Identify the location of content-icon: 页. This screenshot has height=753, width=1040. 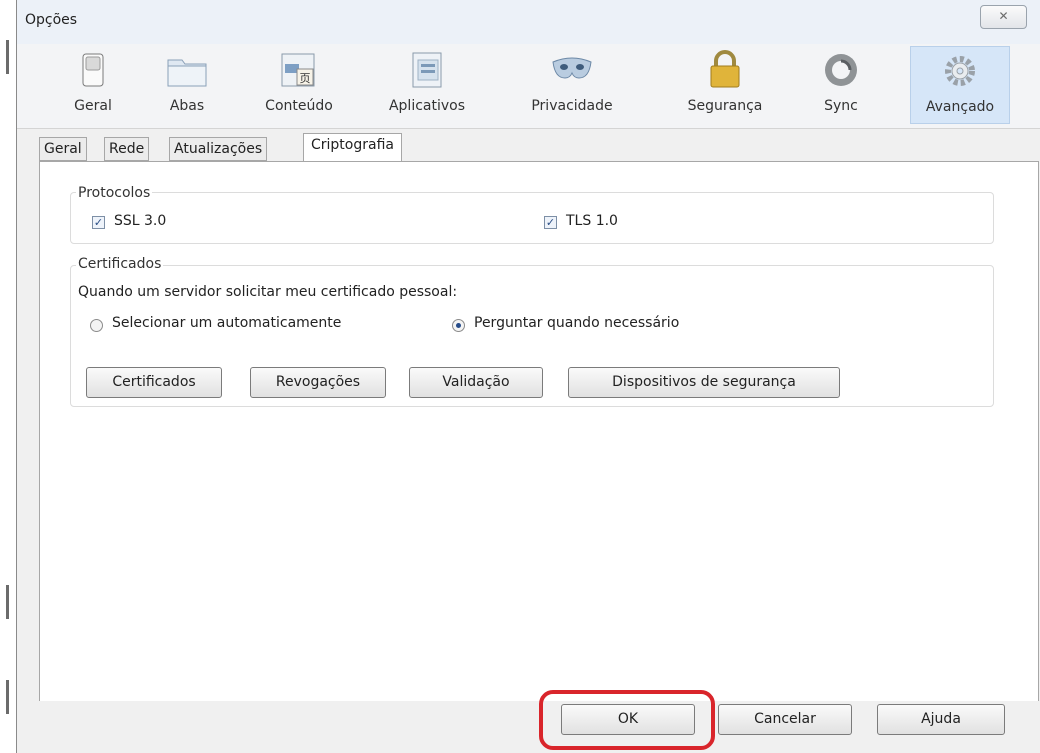
(298, 70).